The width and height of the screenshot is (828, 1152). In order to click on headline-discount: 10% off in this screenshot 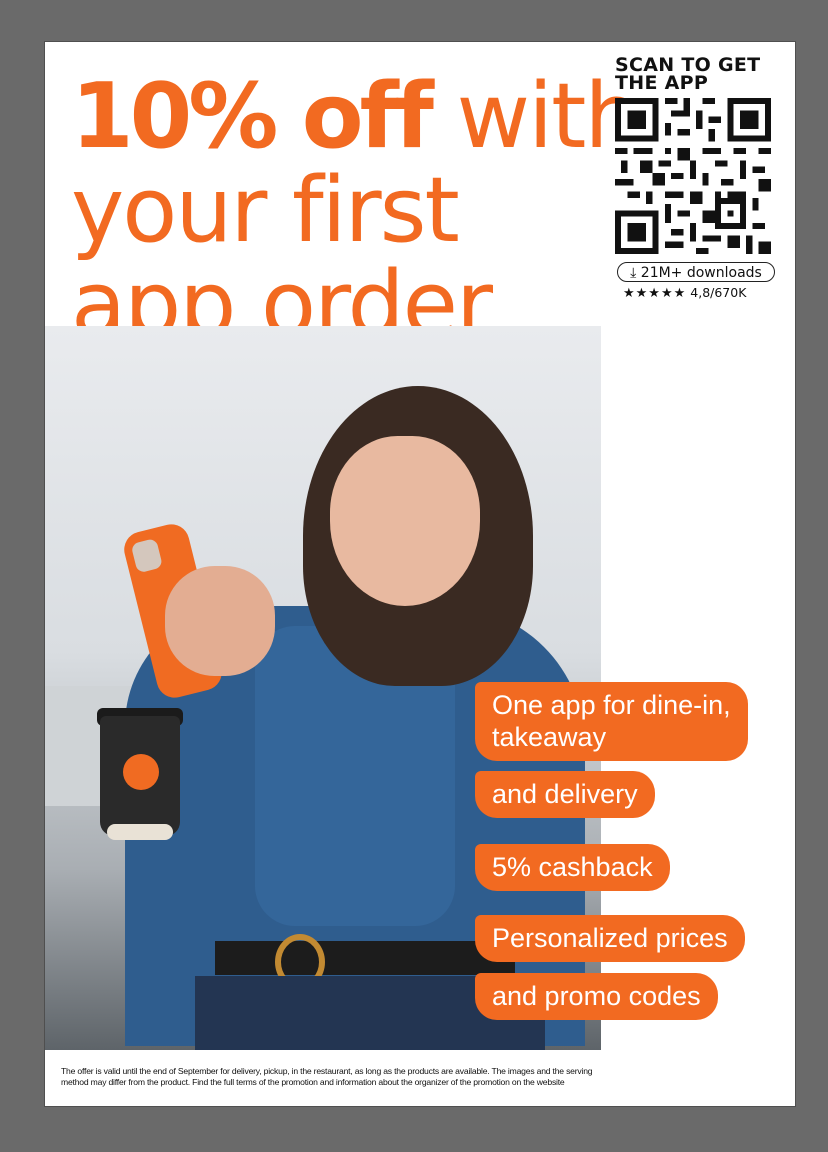, I will do `click(252, 116)`.